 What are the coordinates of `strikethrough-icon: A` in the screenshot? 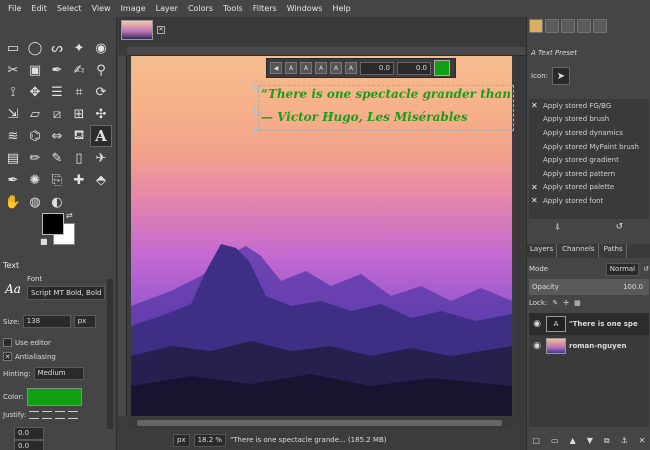 It's located at (336, 68).